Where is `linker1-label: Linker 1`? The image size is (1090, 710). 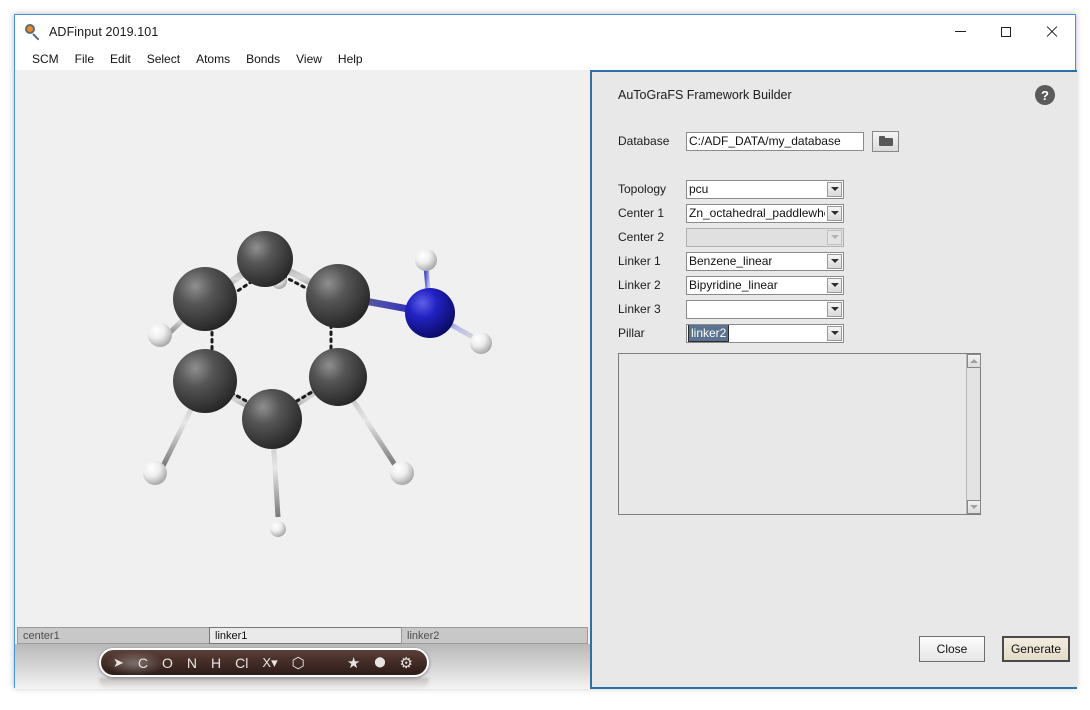 linker1-label: Linker 1 is located at coordinates (639, 261).